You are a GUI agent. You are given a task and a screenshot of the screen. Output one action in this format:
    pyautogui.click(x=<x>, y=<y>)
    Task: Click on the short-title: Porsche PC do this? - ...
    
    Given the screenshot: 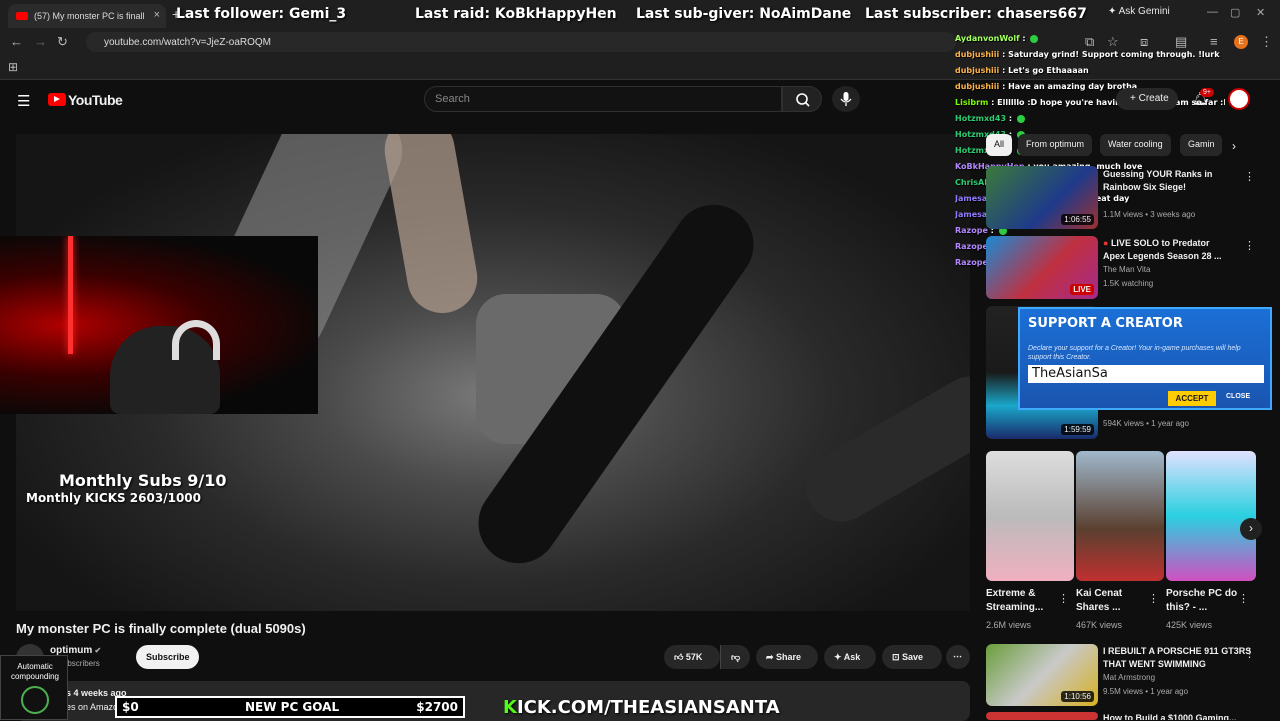 What is the action you would take?
    pyautogui.click(x=1205, y=601)
    